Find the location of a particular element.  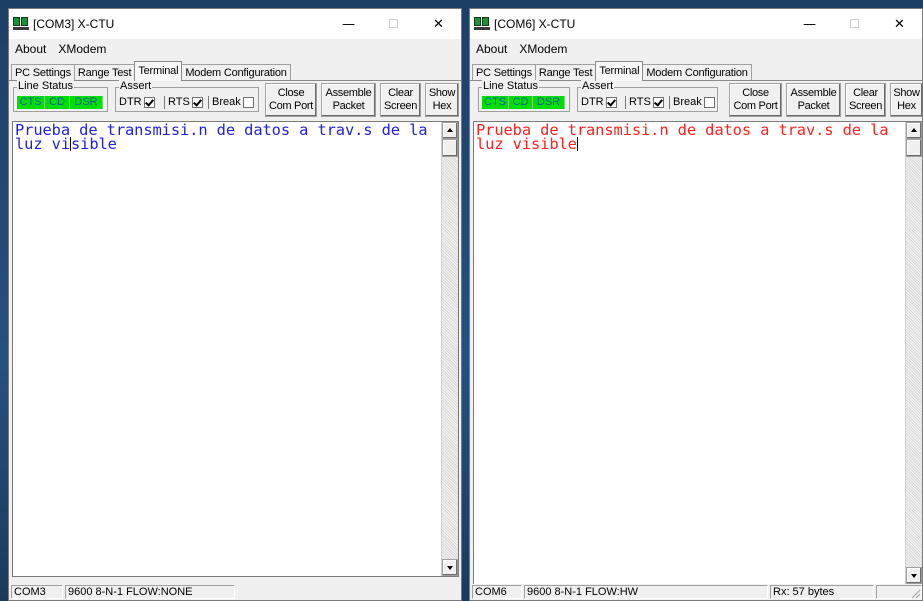

status-rx-bytes: Rx: 57 bytes is located at coordinates (822, 592).